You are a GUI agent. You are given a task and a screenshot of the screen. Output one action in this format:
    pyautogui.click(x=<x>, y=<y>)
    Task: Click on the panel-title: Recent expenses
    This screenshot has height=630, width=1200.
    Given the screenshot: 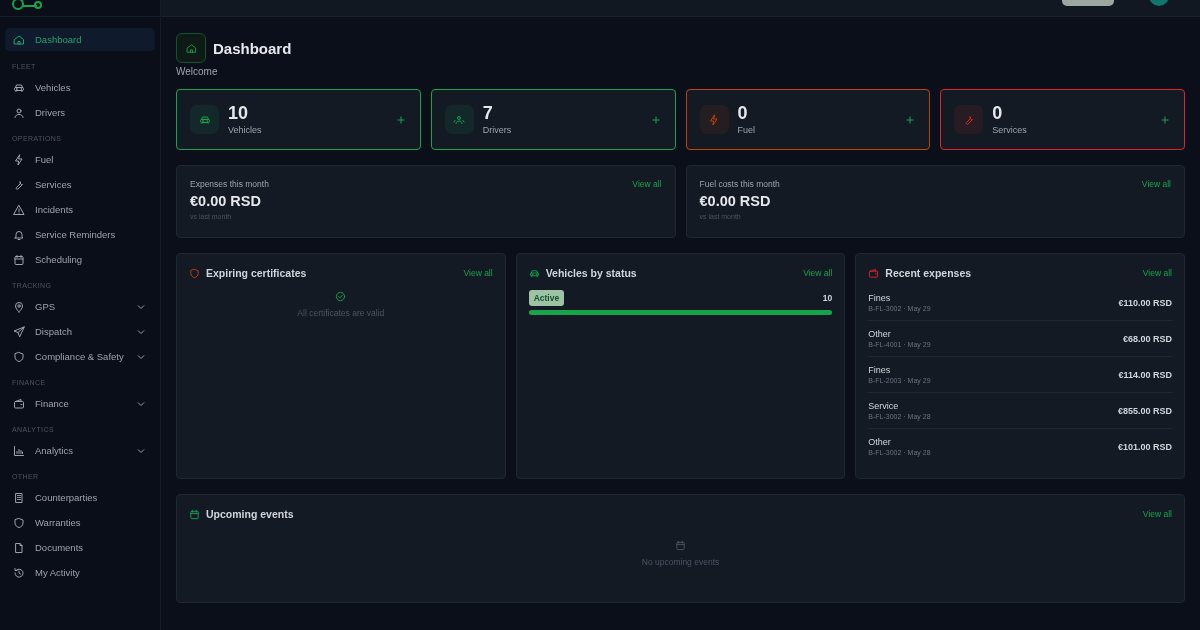 What is the action you would take?
    pyautogui.click(x=929, y=273)
    